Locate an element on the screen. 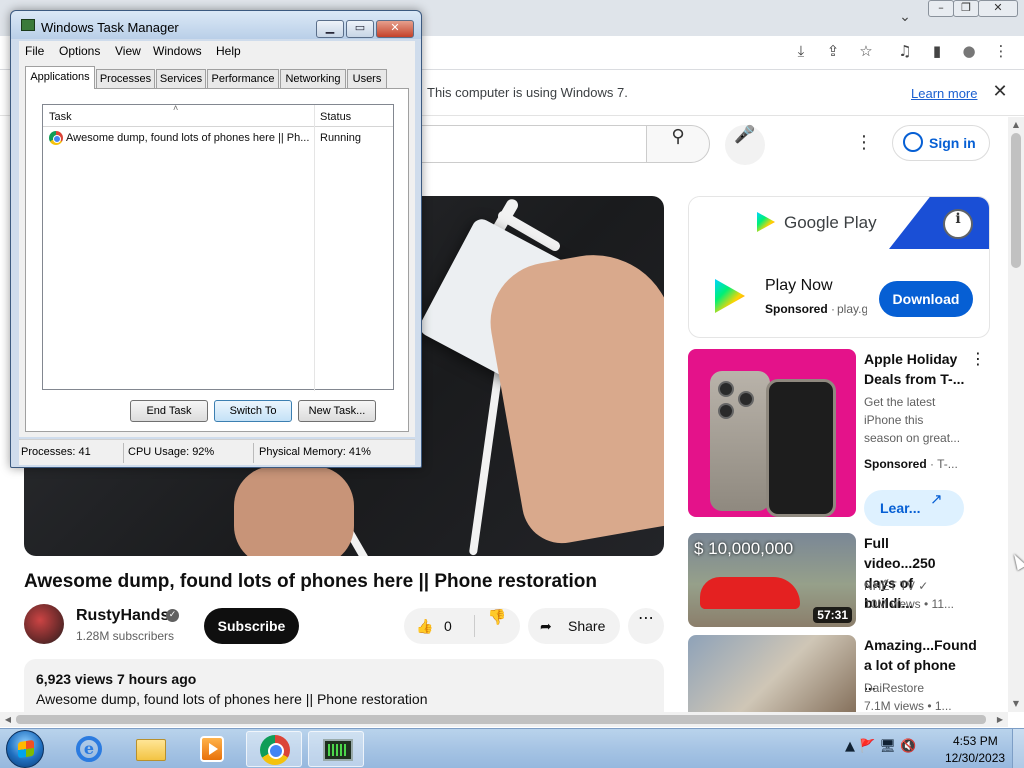 The image size is (1024, 768). more-icon: ⋮ is located at coordinates (978, 358).